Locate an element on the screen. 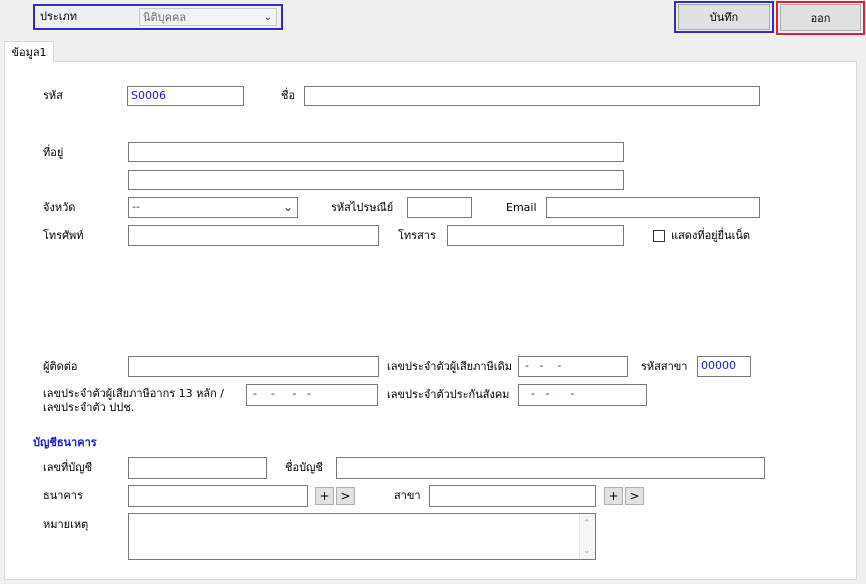 The width and height of the screenshot is (866, 584). show-online-checkbox is located at coordinates (659, 236).